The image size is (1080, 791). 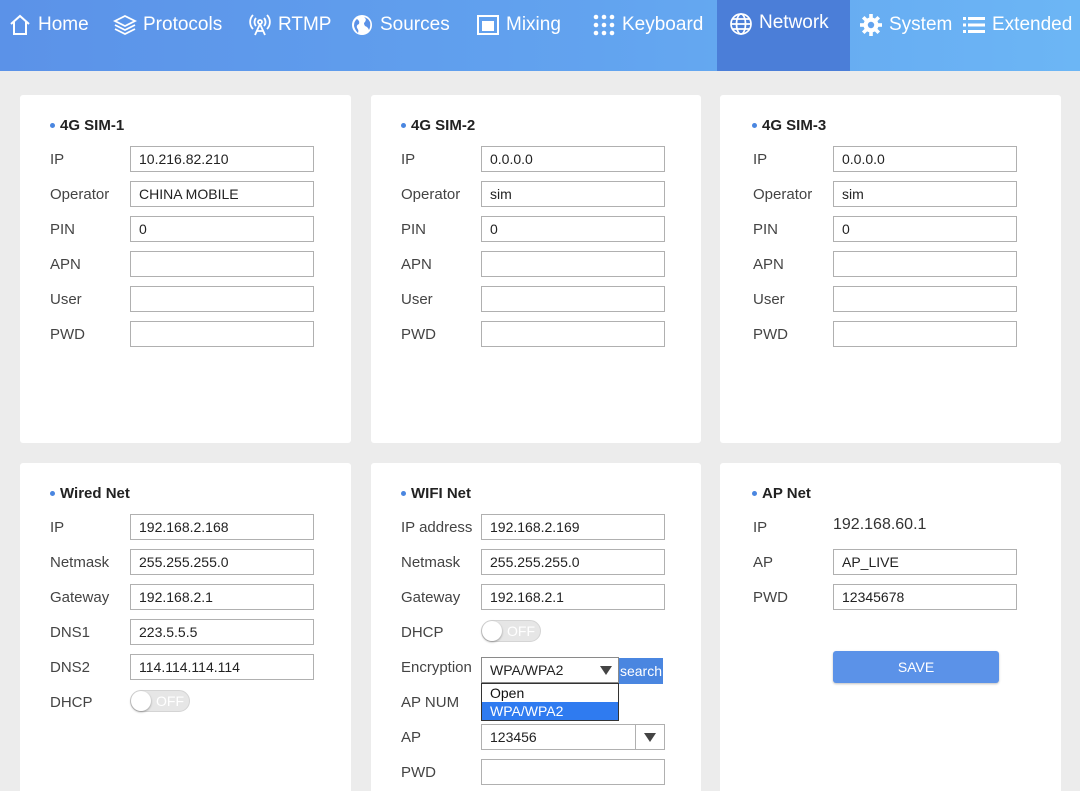 What do you see at coordinates (794, 125) in the screenshot?
I see `panel-title-text: 4G SIM-3` at bounding box center [794, 125].